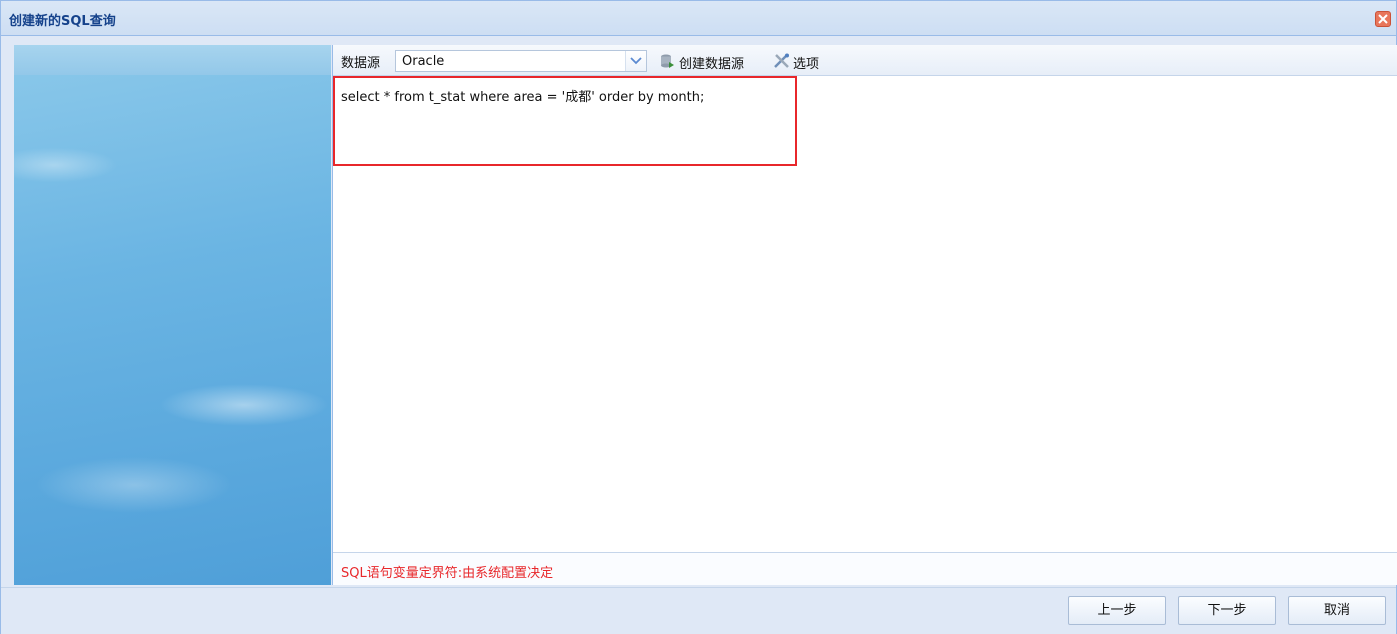 This screenshot has width=1397, height=634. Describe the element at coordinates (806, 64) in the screenshot. I see `options-label: 选项` at that location.